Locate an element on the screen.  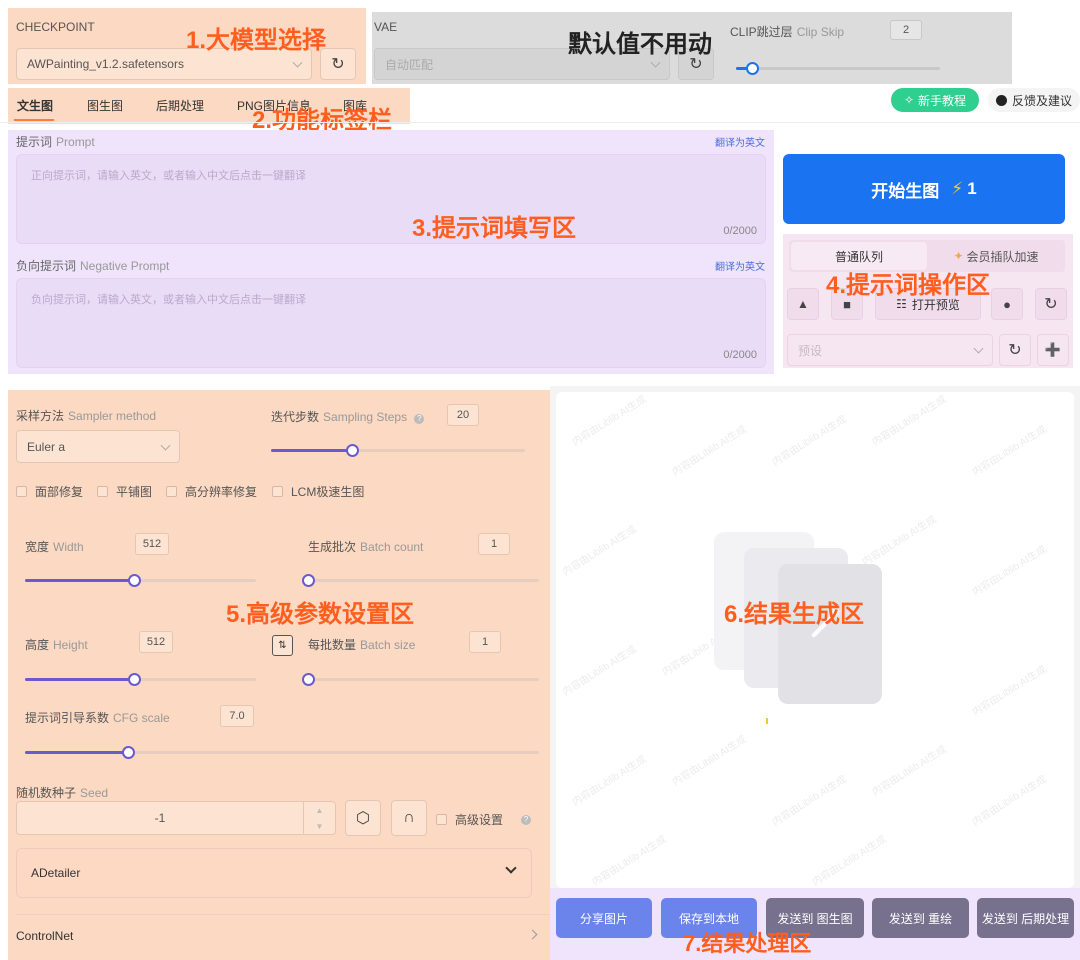
sampler-label-en: Sampler method is located at coordinates (112, 416).